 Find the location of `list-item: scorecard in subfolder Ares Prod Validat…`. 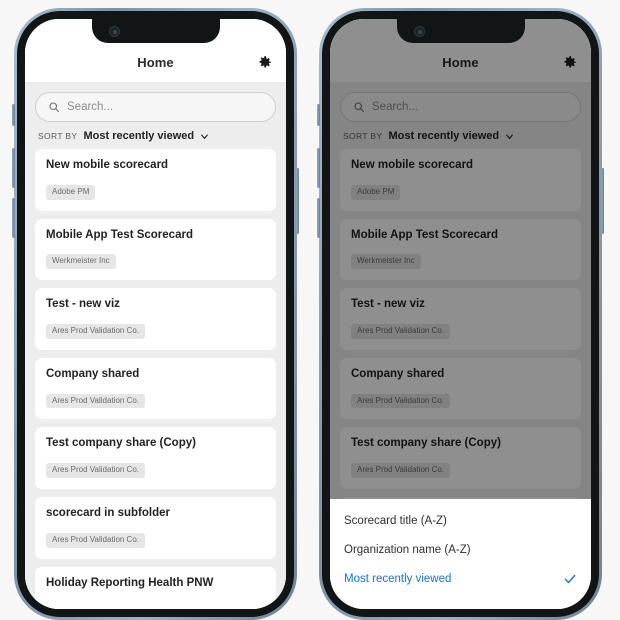

list-item: scorecard in subfolder Ares Prod Validat… is located at coordinates (155, 527).